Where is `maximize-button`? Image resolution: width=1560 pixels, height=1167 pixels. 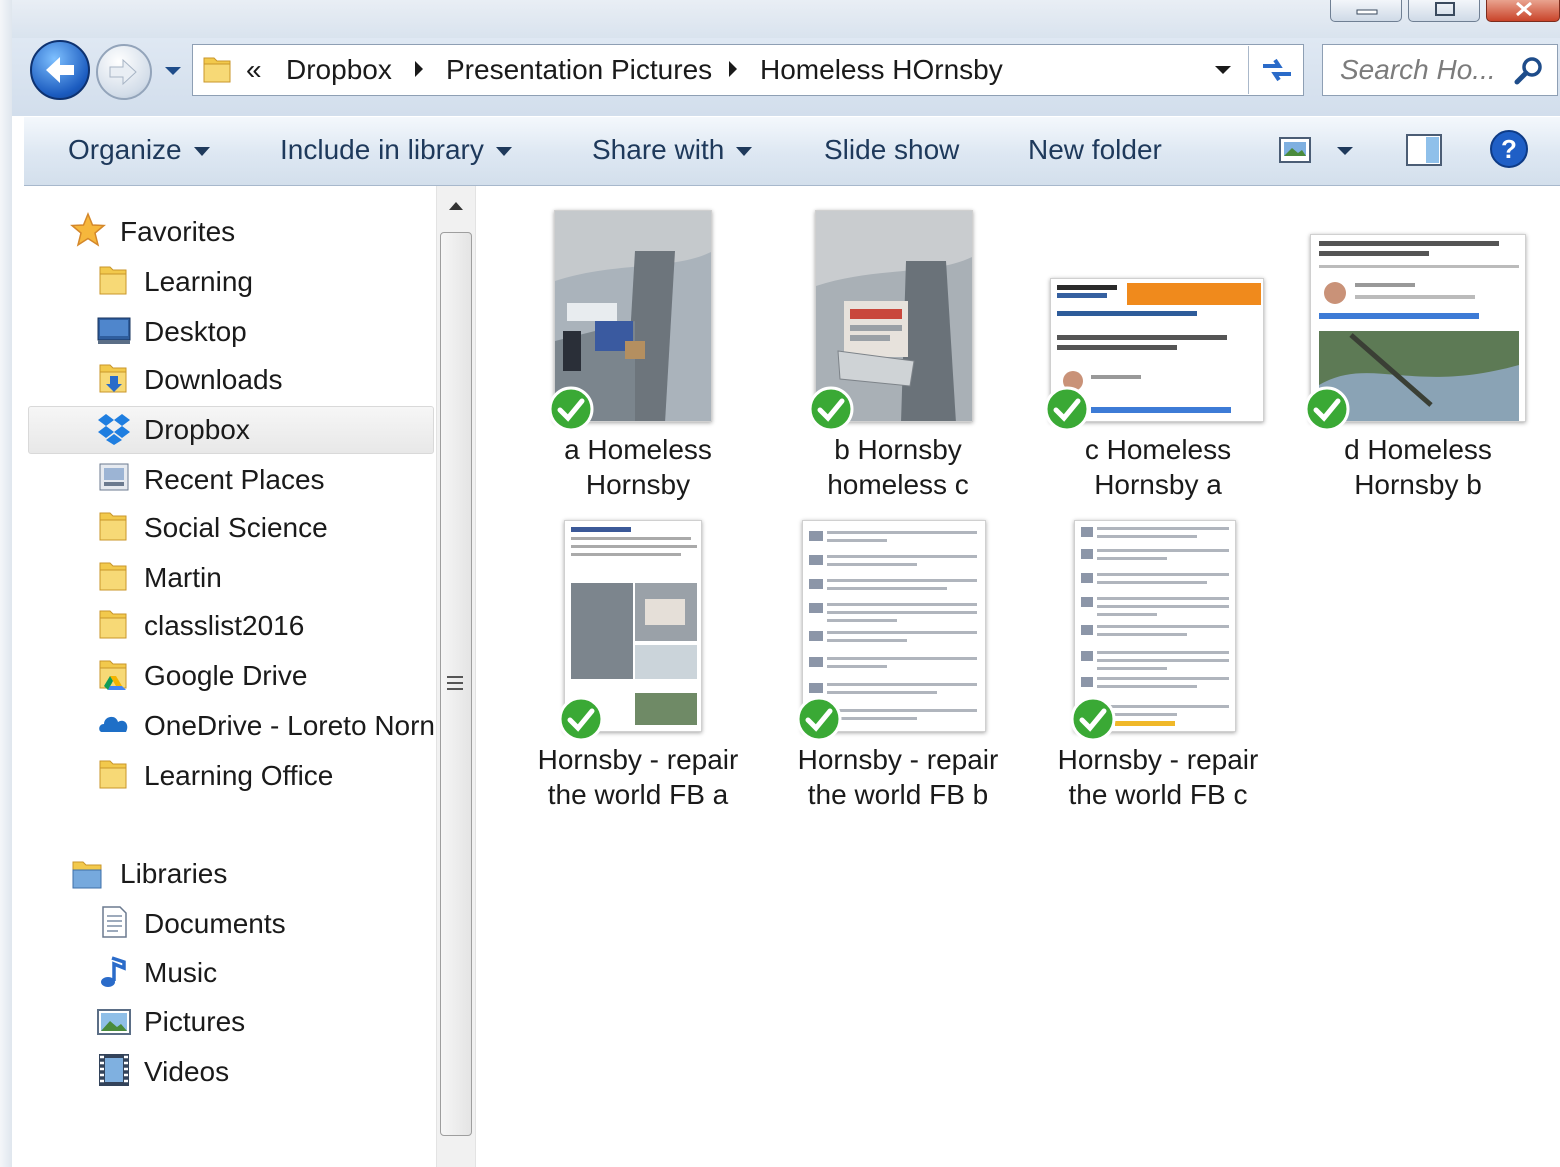 maximize-button is located at coordinates (1444, 11).